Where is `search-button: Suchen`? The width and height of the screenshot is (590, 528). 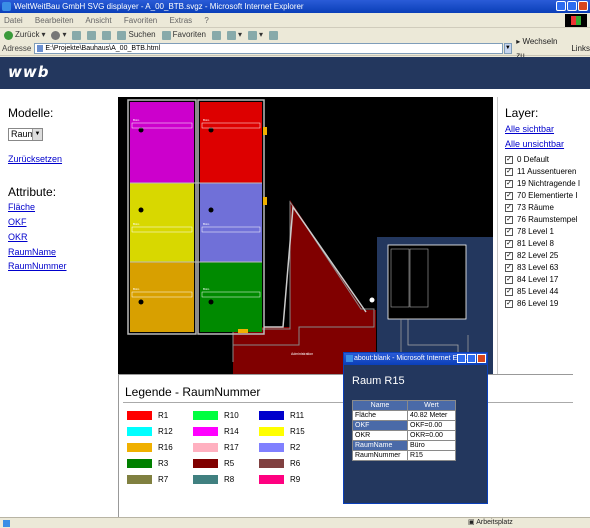
search-button: Suchen is located at coordinates (136, 35).